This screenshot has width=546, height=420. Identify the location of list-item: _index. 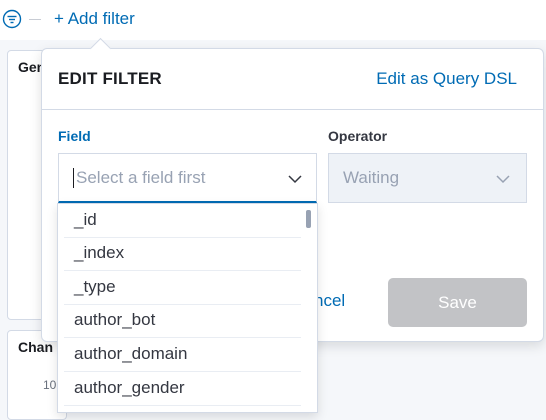
(182, 254).